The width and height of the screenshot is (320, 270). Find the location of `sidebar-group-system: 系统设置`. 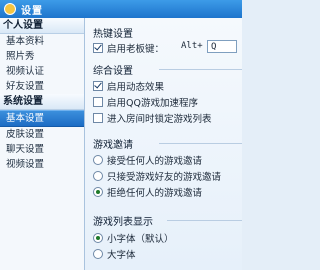

sidebar-group-system: 系统设置 is located at coordinates (42, 102).